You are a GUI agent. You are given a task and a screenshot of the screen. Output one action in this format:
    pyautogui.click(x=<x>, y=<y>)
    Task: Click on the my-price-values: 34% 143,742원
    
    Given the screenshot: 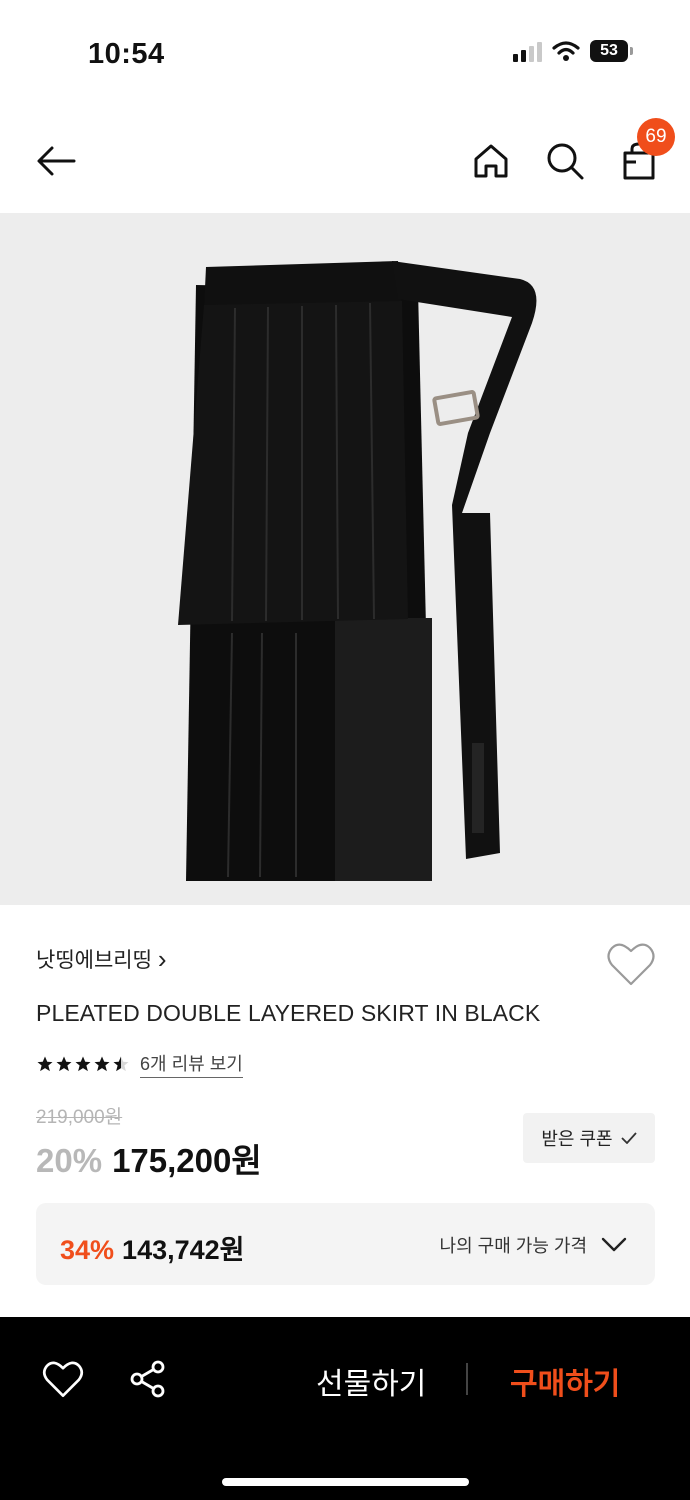 What is the action you would take?
    pyautogui.click(x=152, y=1247)
    